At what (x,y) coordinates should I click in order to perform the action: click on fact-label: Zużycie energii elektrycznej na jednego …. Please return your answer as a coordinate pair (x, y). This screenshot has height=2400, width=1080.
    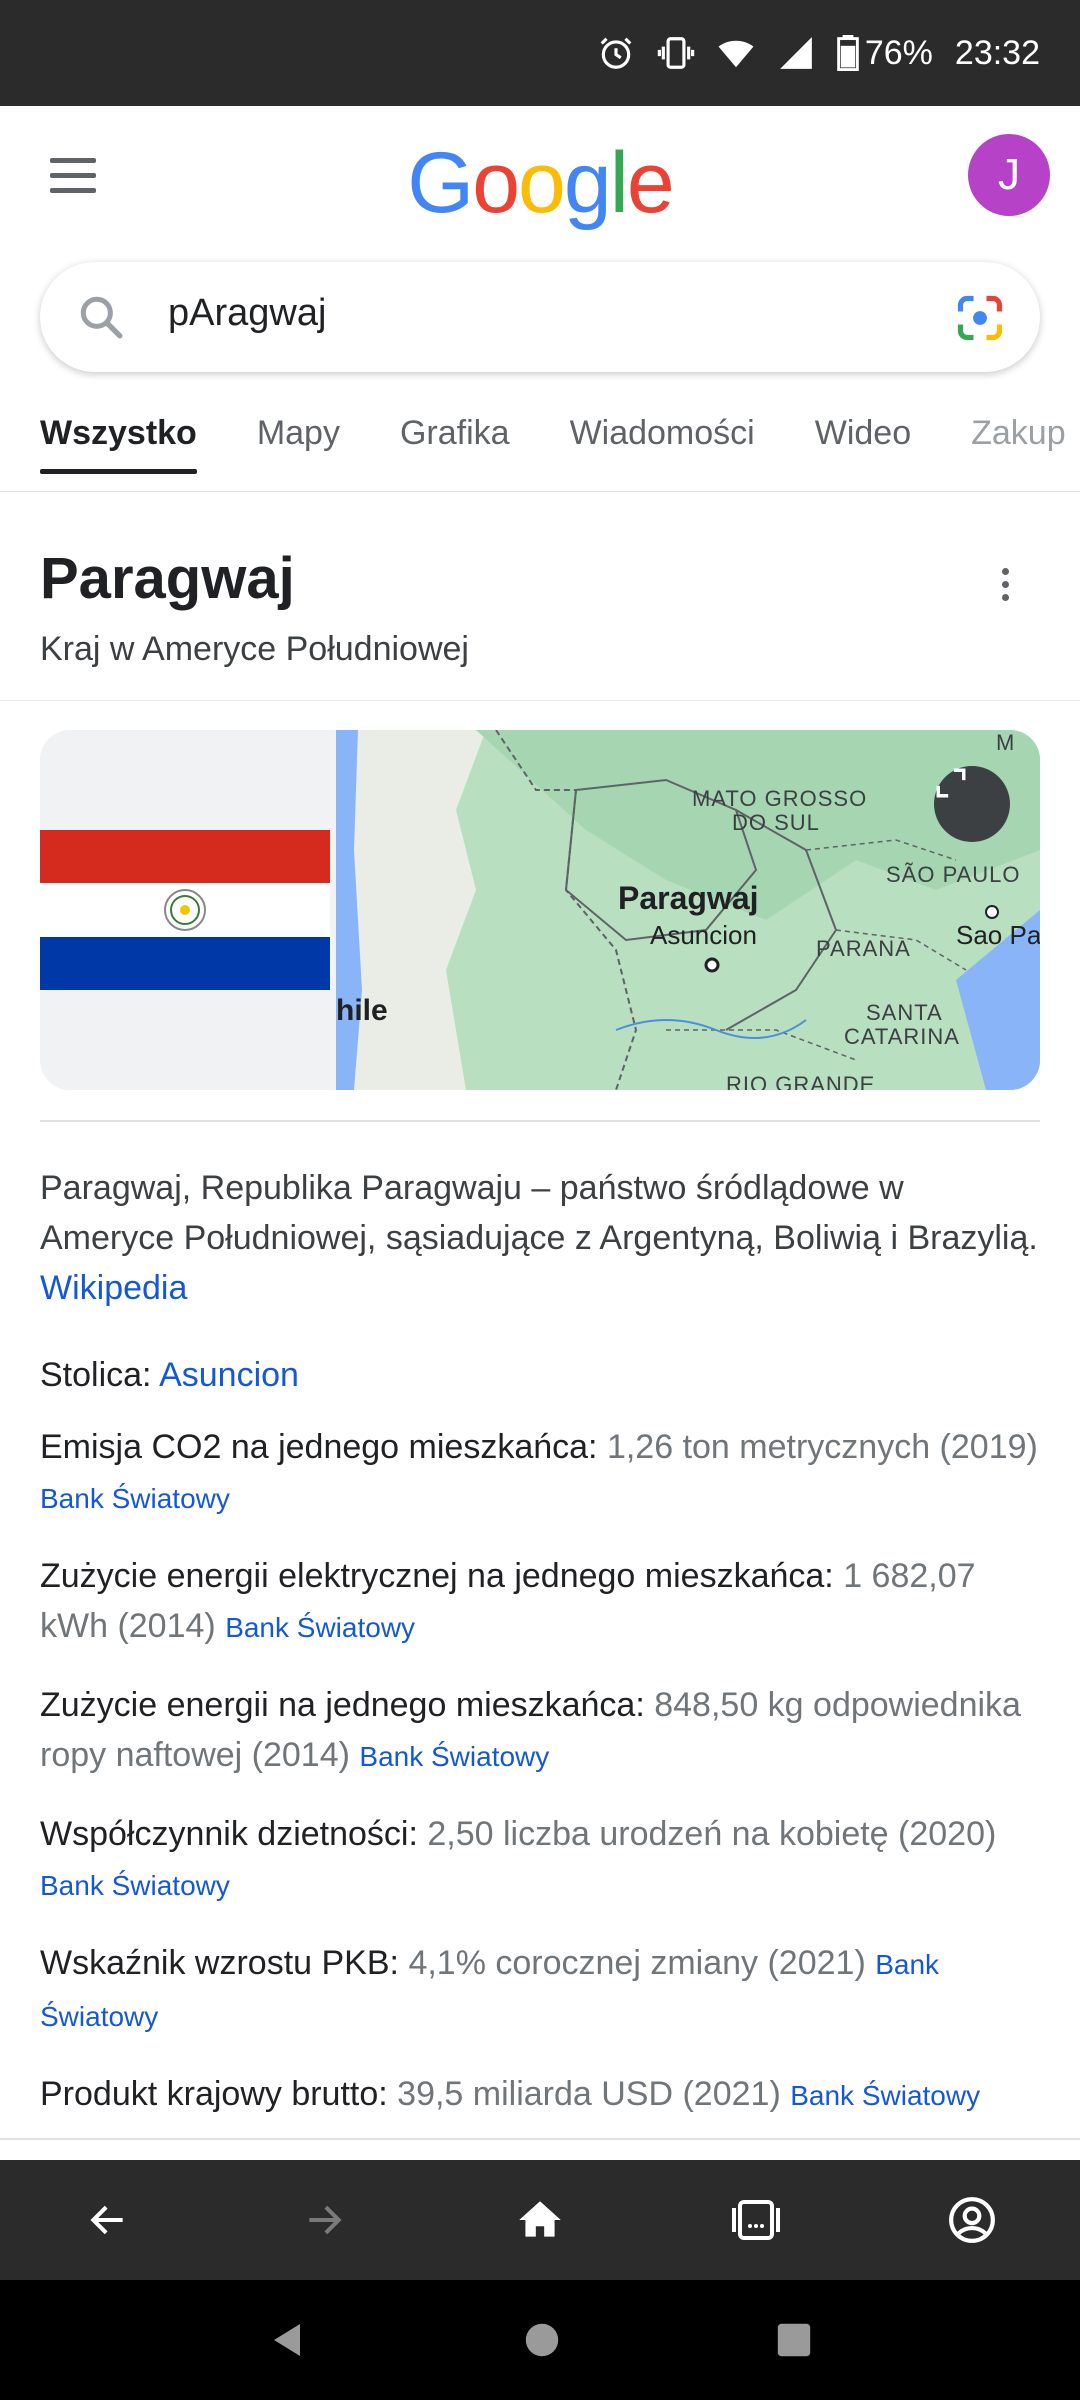
    Looking at the image, I should click on (437, 1576).